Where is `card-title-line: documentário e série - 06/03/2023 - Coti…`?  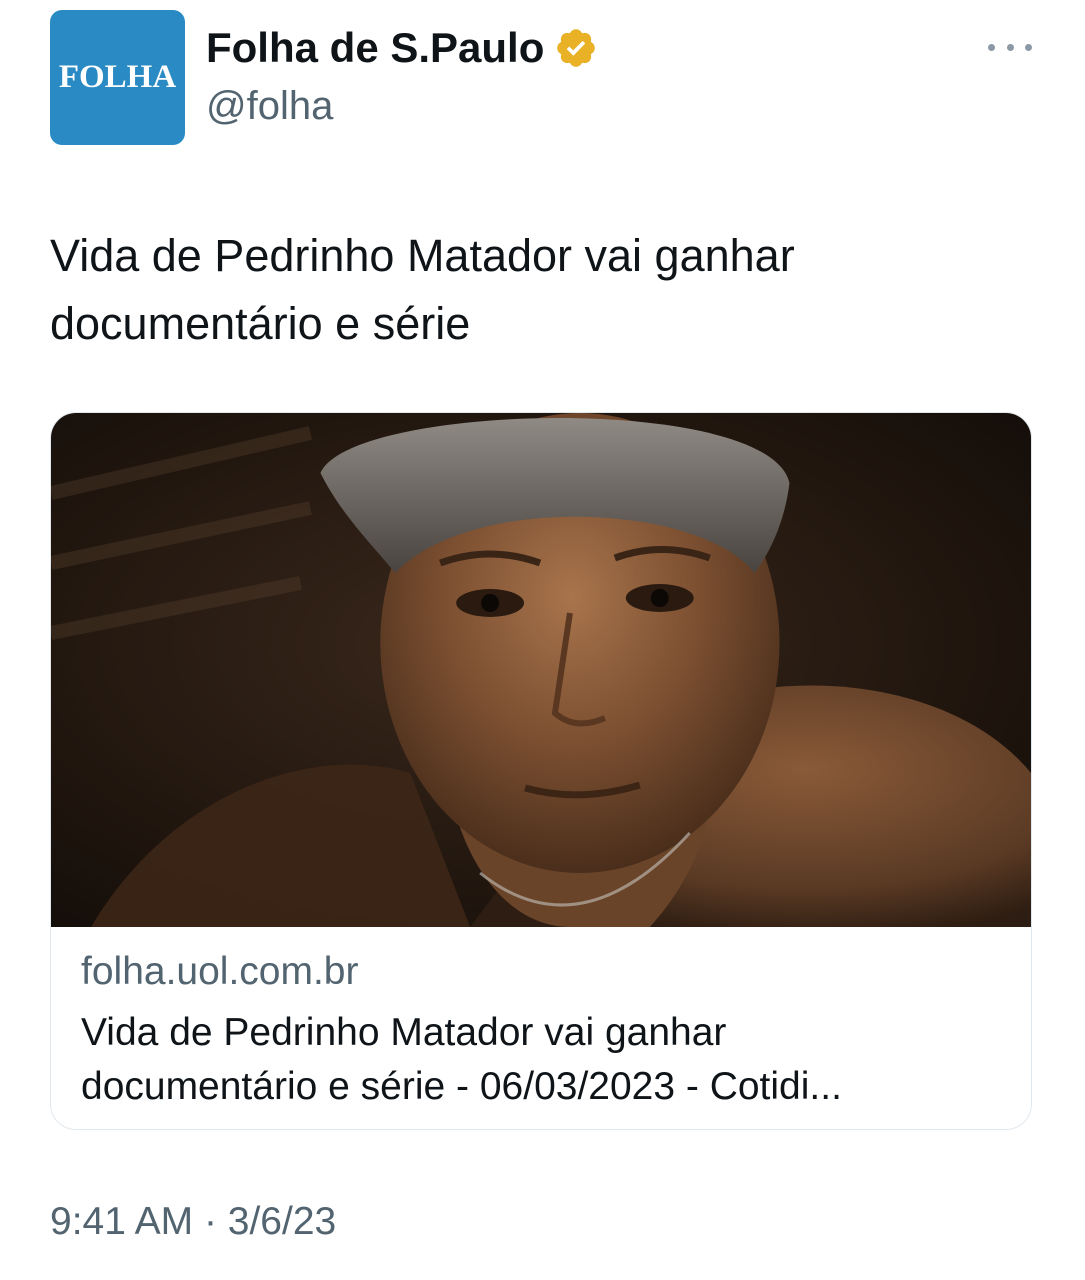 card-title-line: documentário e série - 06/03/2023 - Coti… is located at coordinates (461, 1086).